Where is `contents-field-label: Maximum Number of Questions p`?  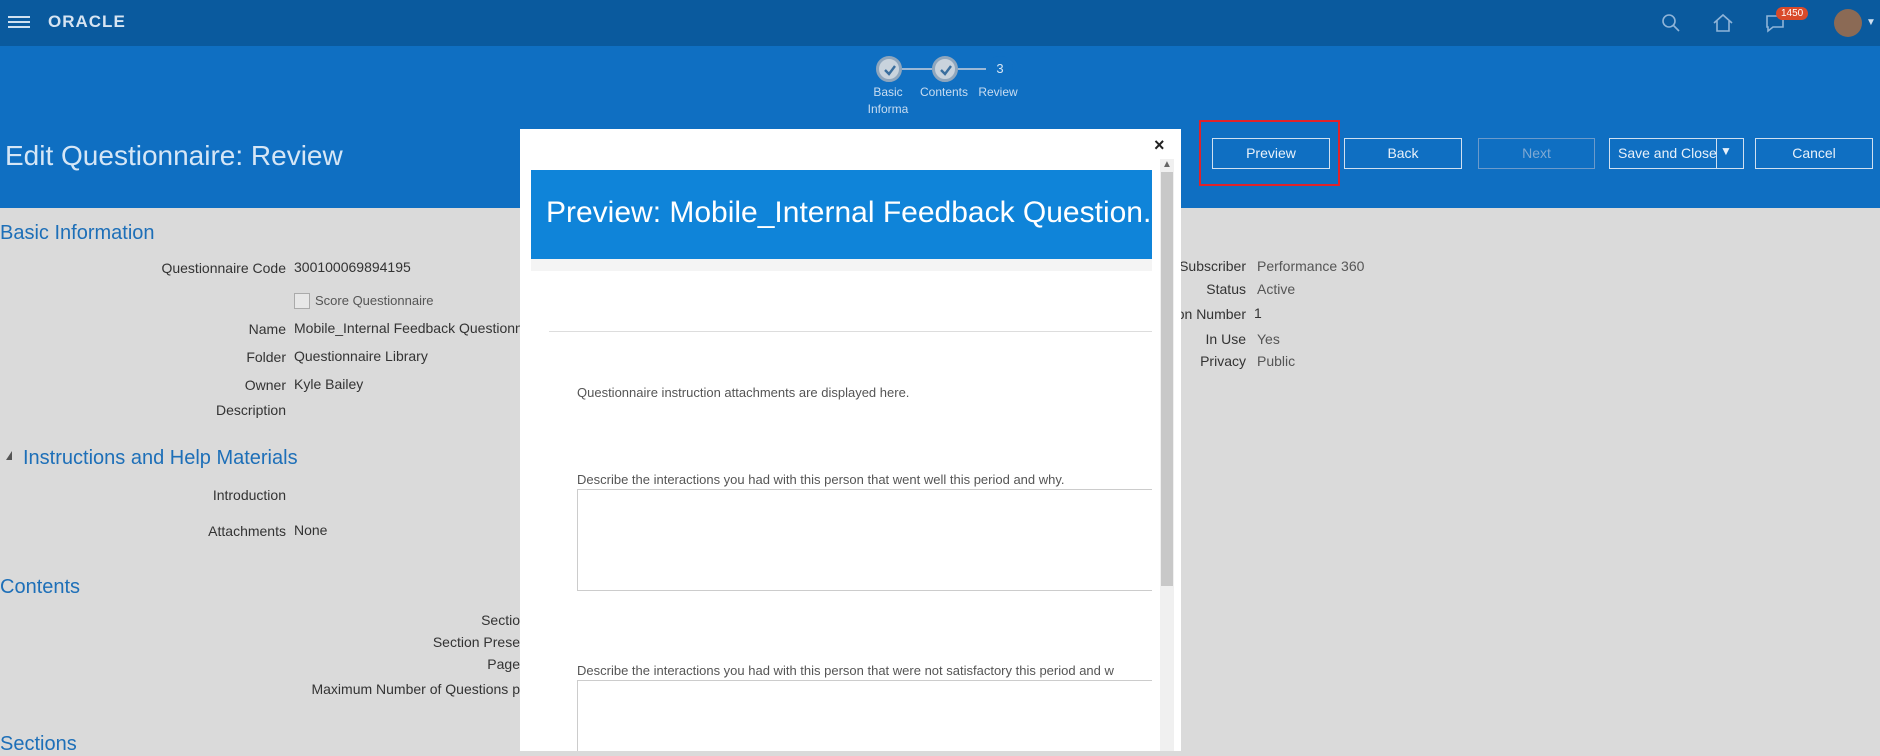 contents-field-label: Maximum Number of Questions p is located at coordinates (415, 689).